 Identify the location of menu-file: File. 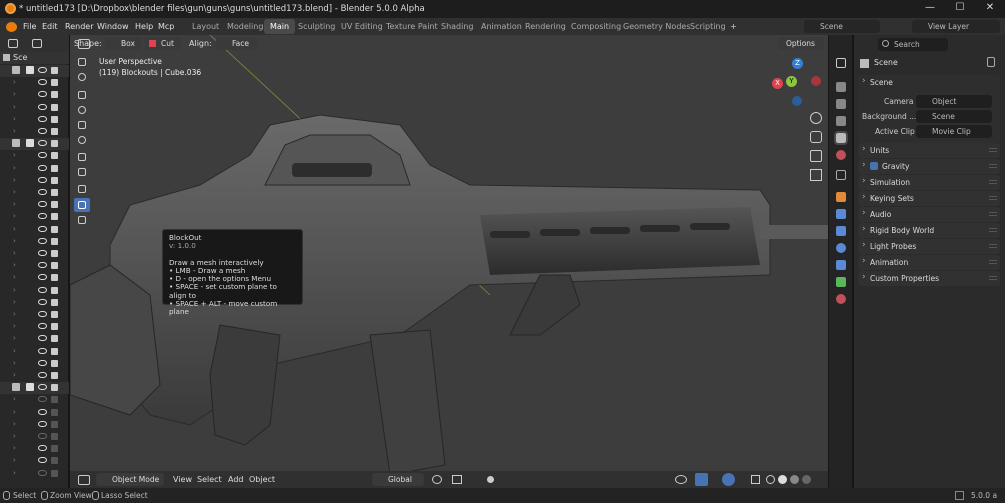
(29, 26).